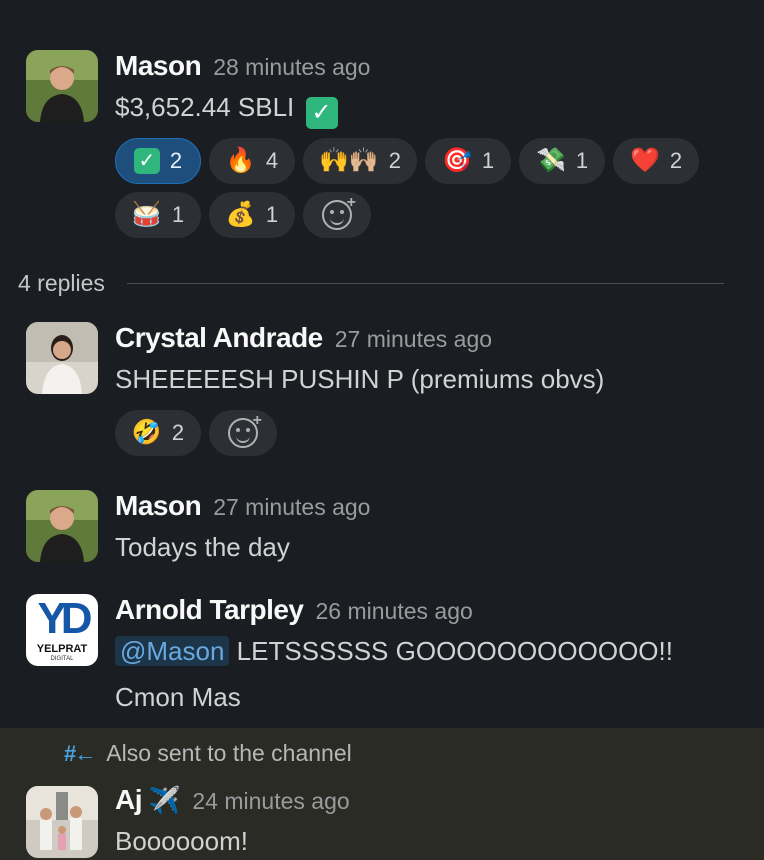 The height and width of the screenshot is (860, 764). What do you see at coordinates (64, 618) in the screenshot?
I see `avatar-logo-text: YD` at bounding box center [64, 618].